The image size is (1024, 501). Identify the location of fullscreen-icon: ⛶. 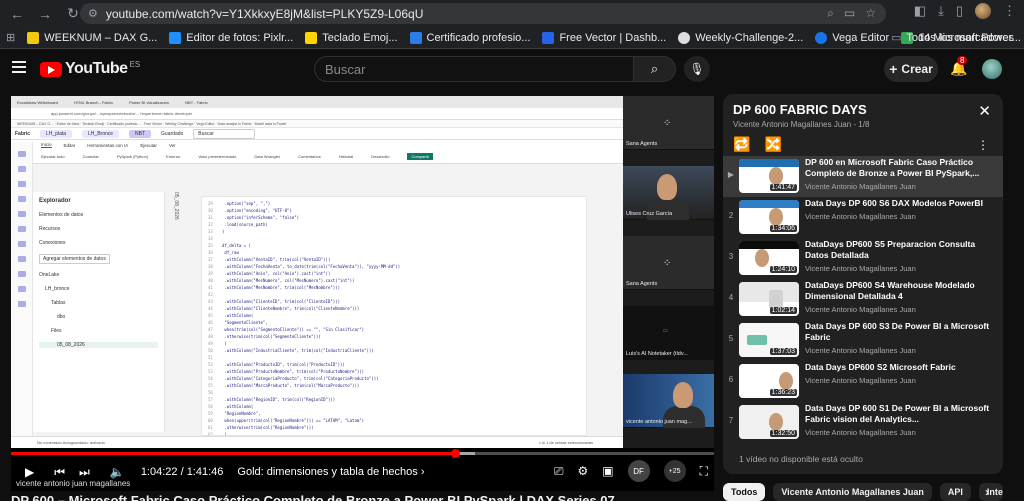
(704, 471).